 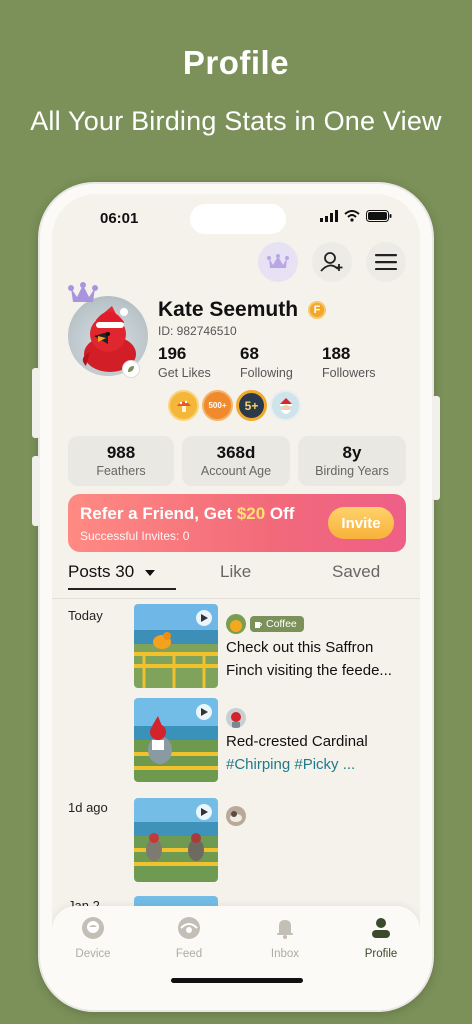 I want to click on dynamic-island, so click(x=238, y=219).